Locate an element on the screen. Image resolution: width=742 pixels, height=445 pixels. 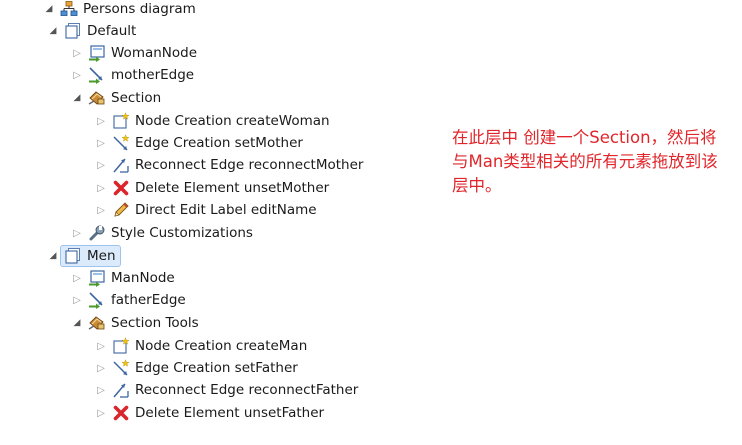
tree-item-node-creation-createwoman: ▷ Node Creation createWoman is located at coordinates (212, 121).